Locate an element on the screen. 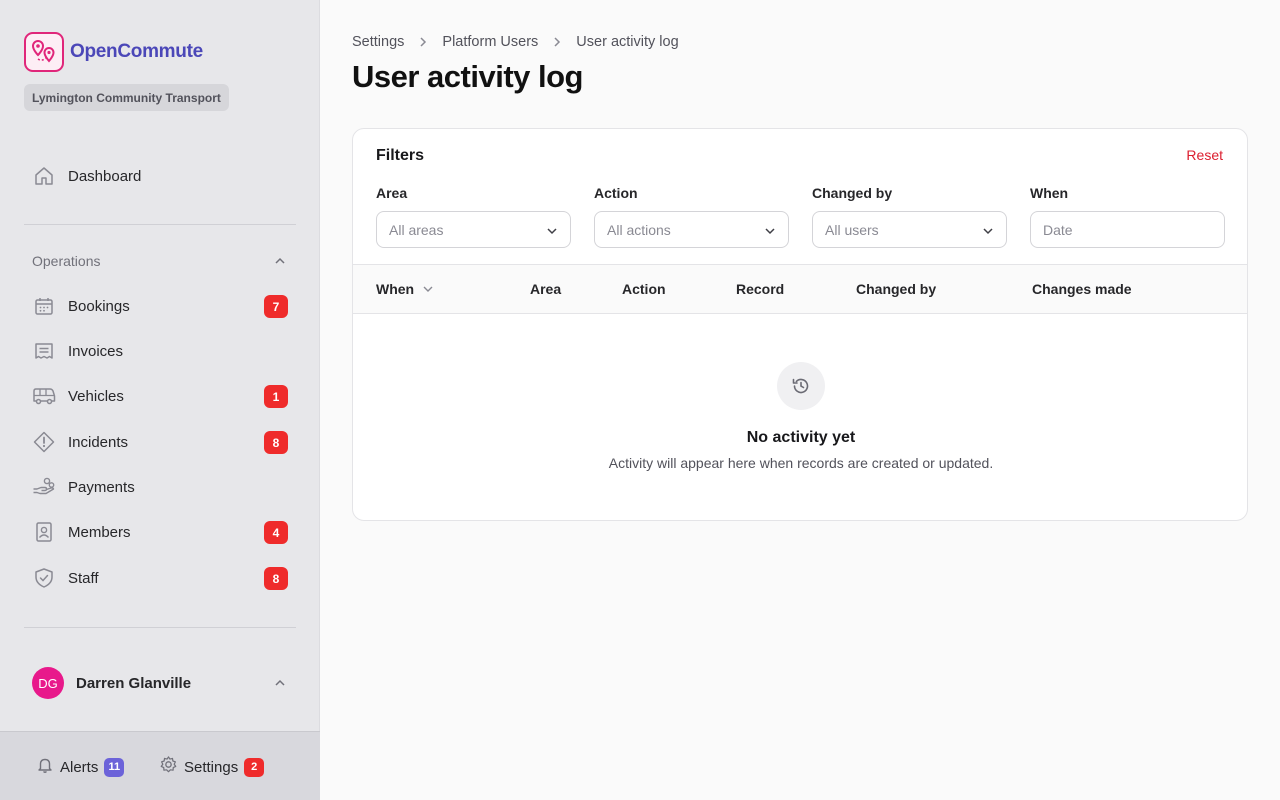  settings-label: Settings is located at coordinates (211, 767).